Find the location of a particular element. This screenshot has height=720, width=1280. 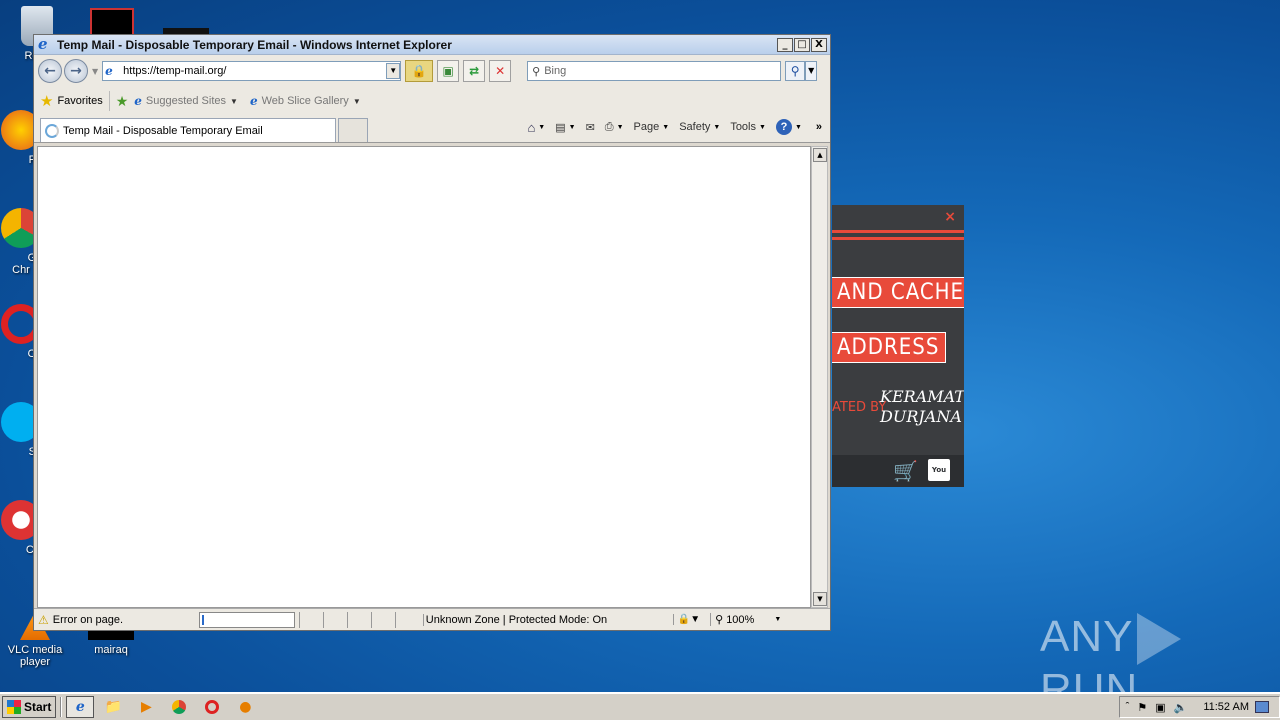

network-icon: ▣ is located at coordinates (1160, 707).